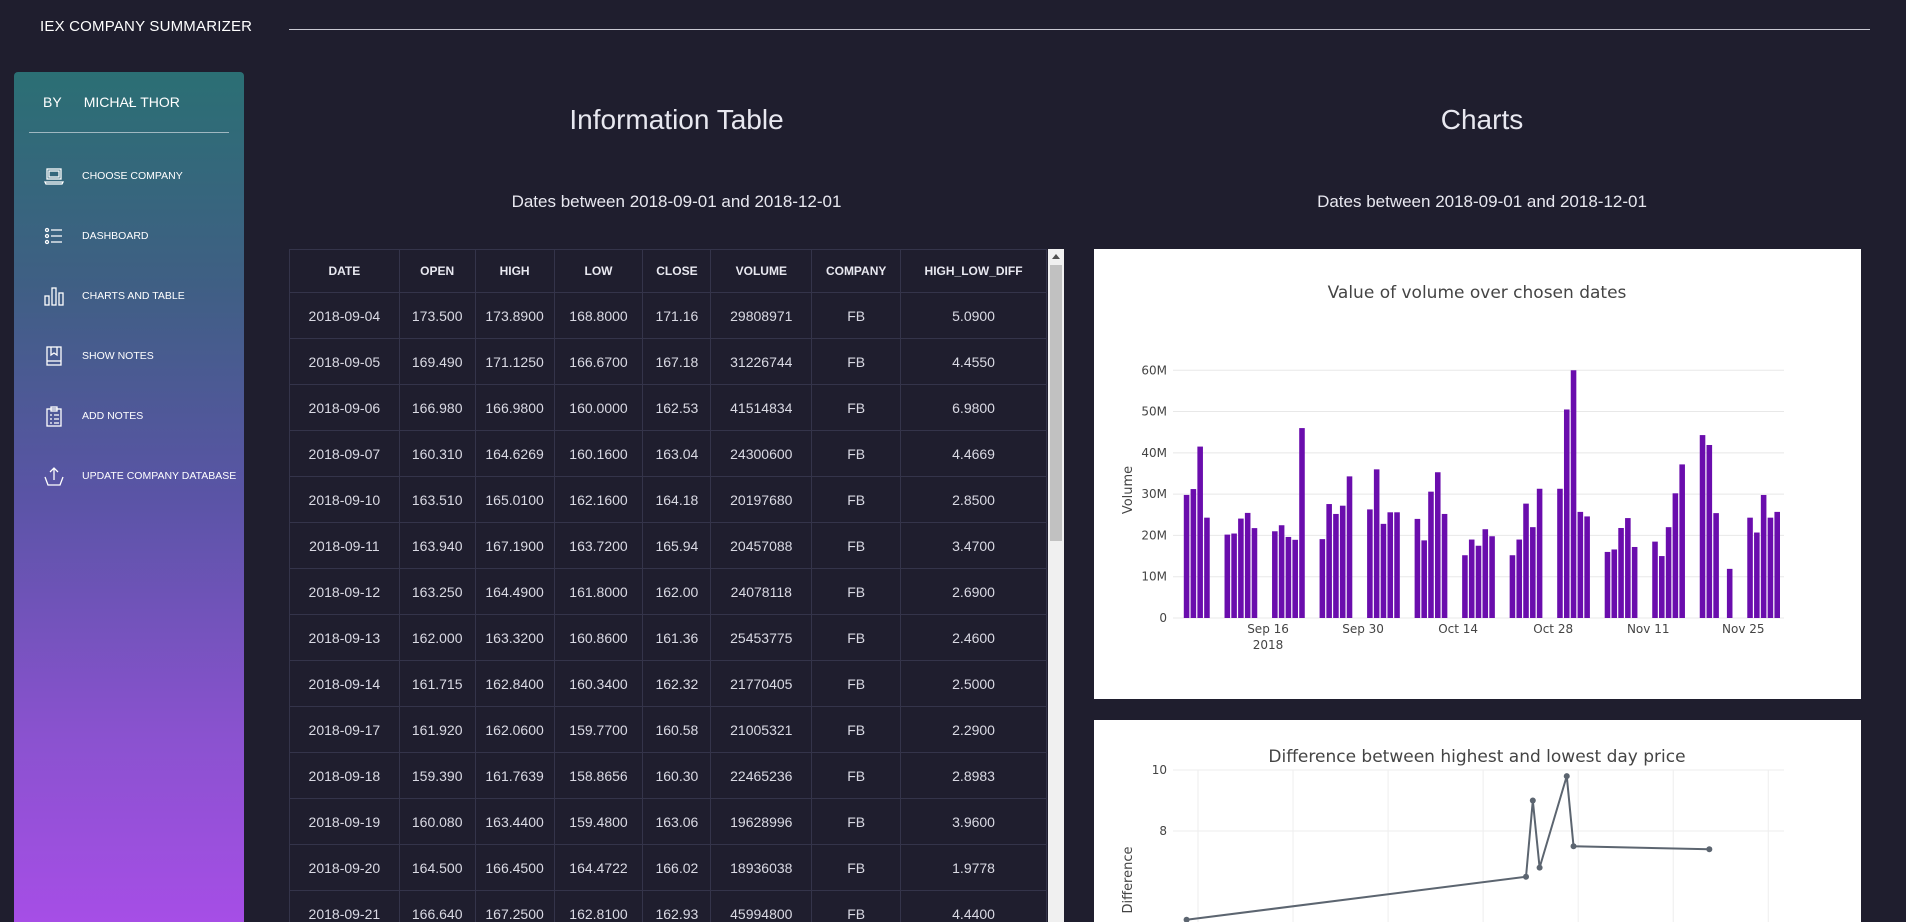 The width and height of the screenshot is (1906, 922). I want to click on x-tick-label: Sep 16, so click(1268, 629).